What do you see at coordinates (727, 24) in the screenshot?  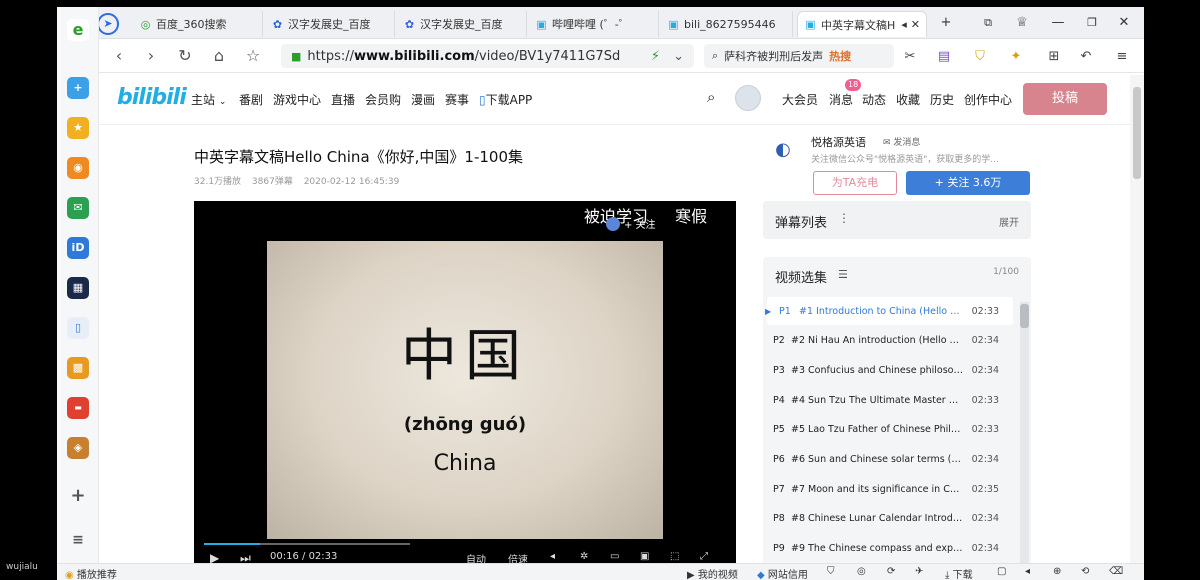 I see `tab-4: ▣ bili_8627595446` at bounding box center [727, 24].